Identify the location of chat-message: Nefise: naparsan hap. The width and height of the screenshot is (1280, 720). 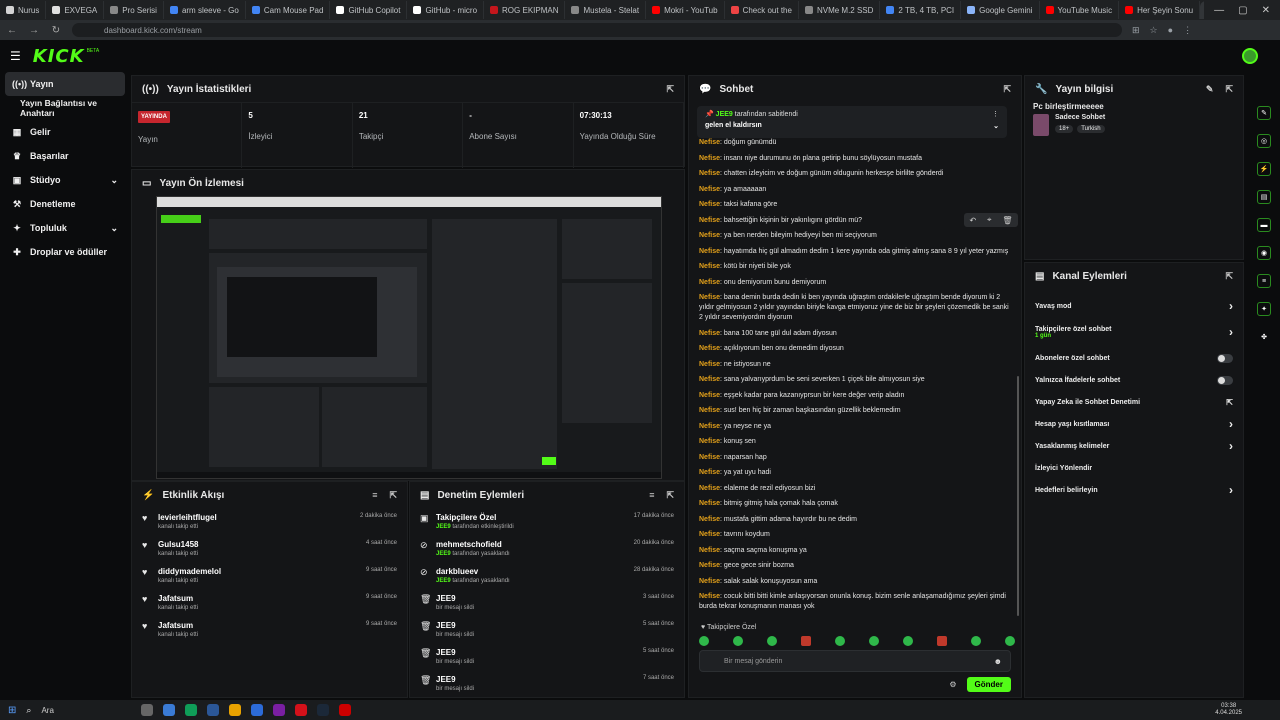
(854, 458).